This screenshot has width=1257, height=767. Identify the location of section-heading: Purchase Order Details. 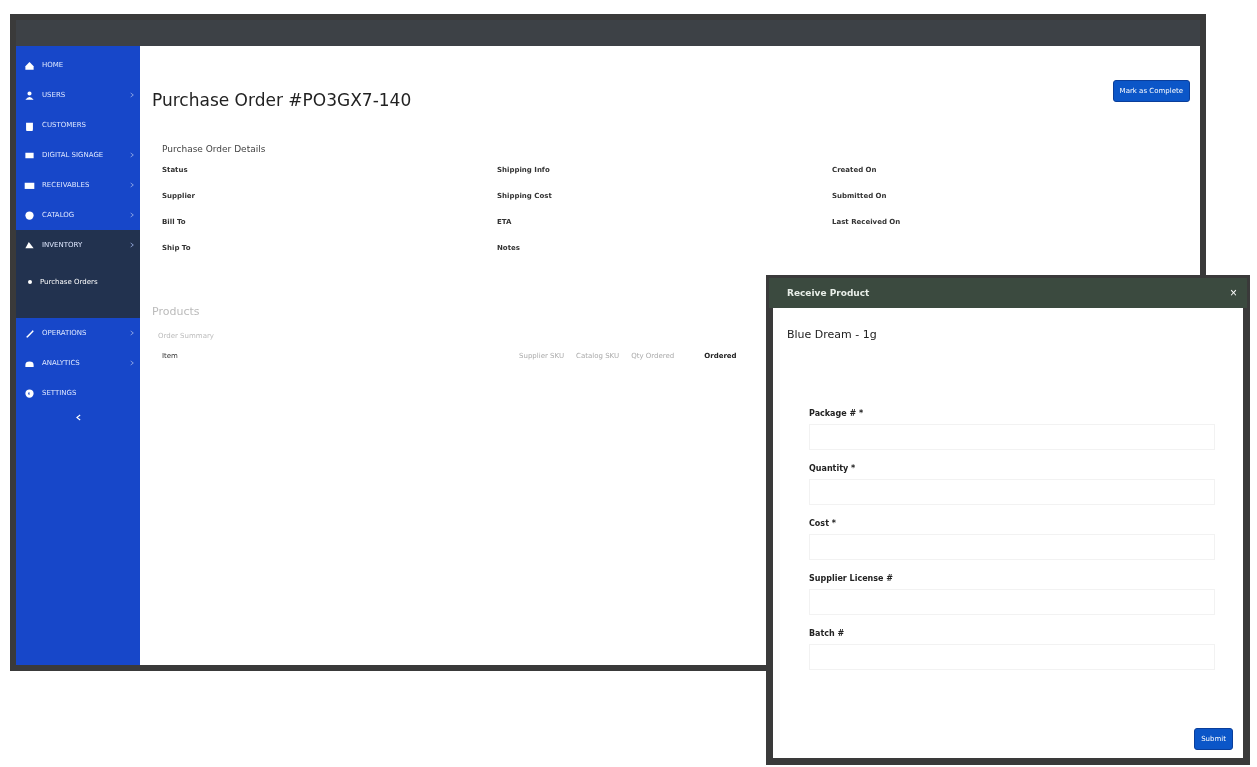
(214, 149).